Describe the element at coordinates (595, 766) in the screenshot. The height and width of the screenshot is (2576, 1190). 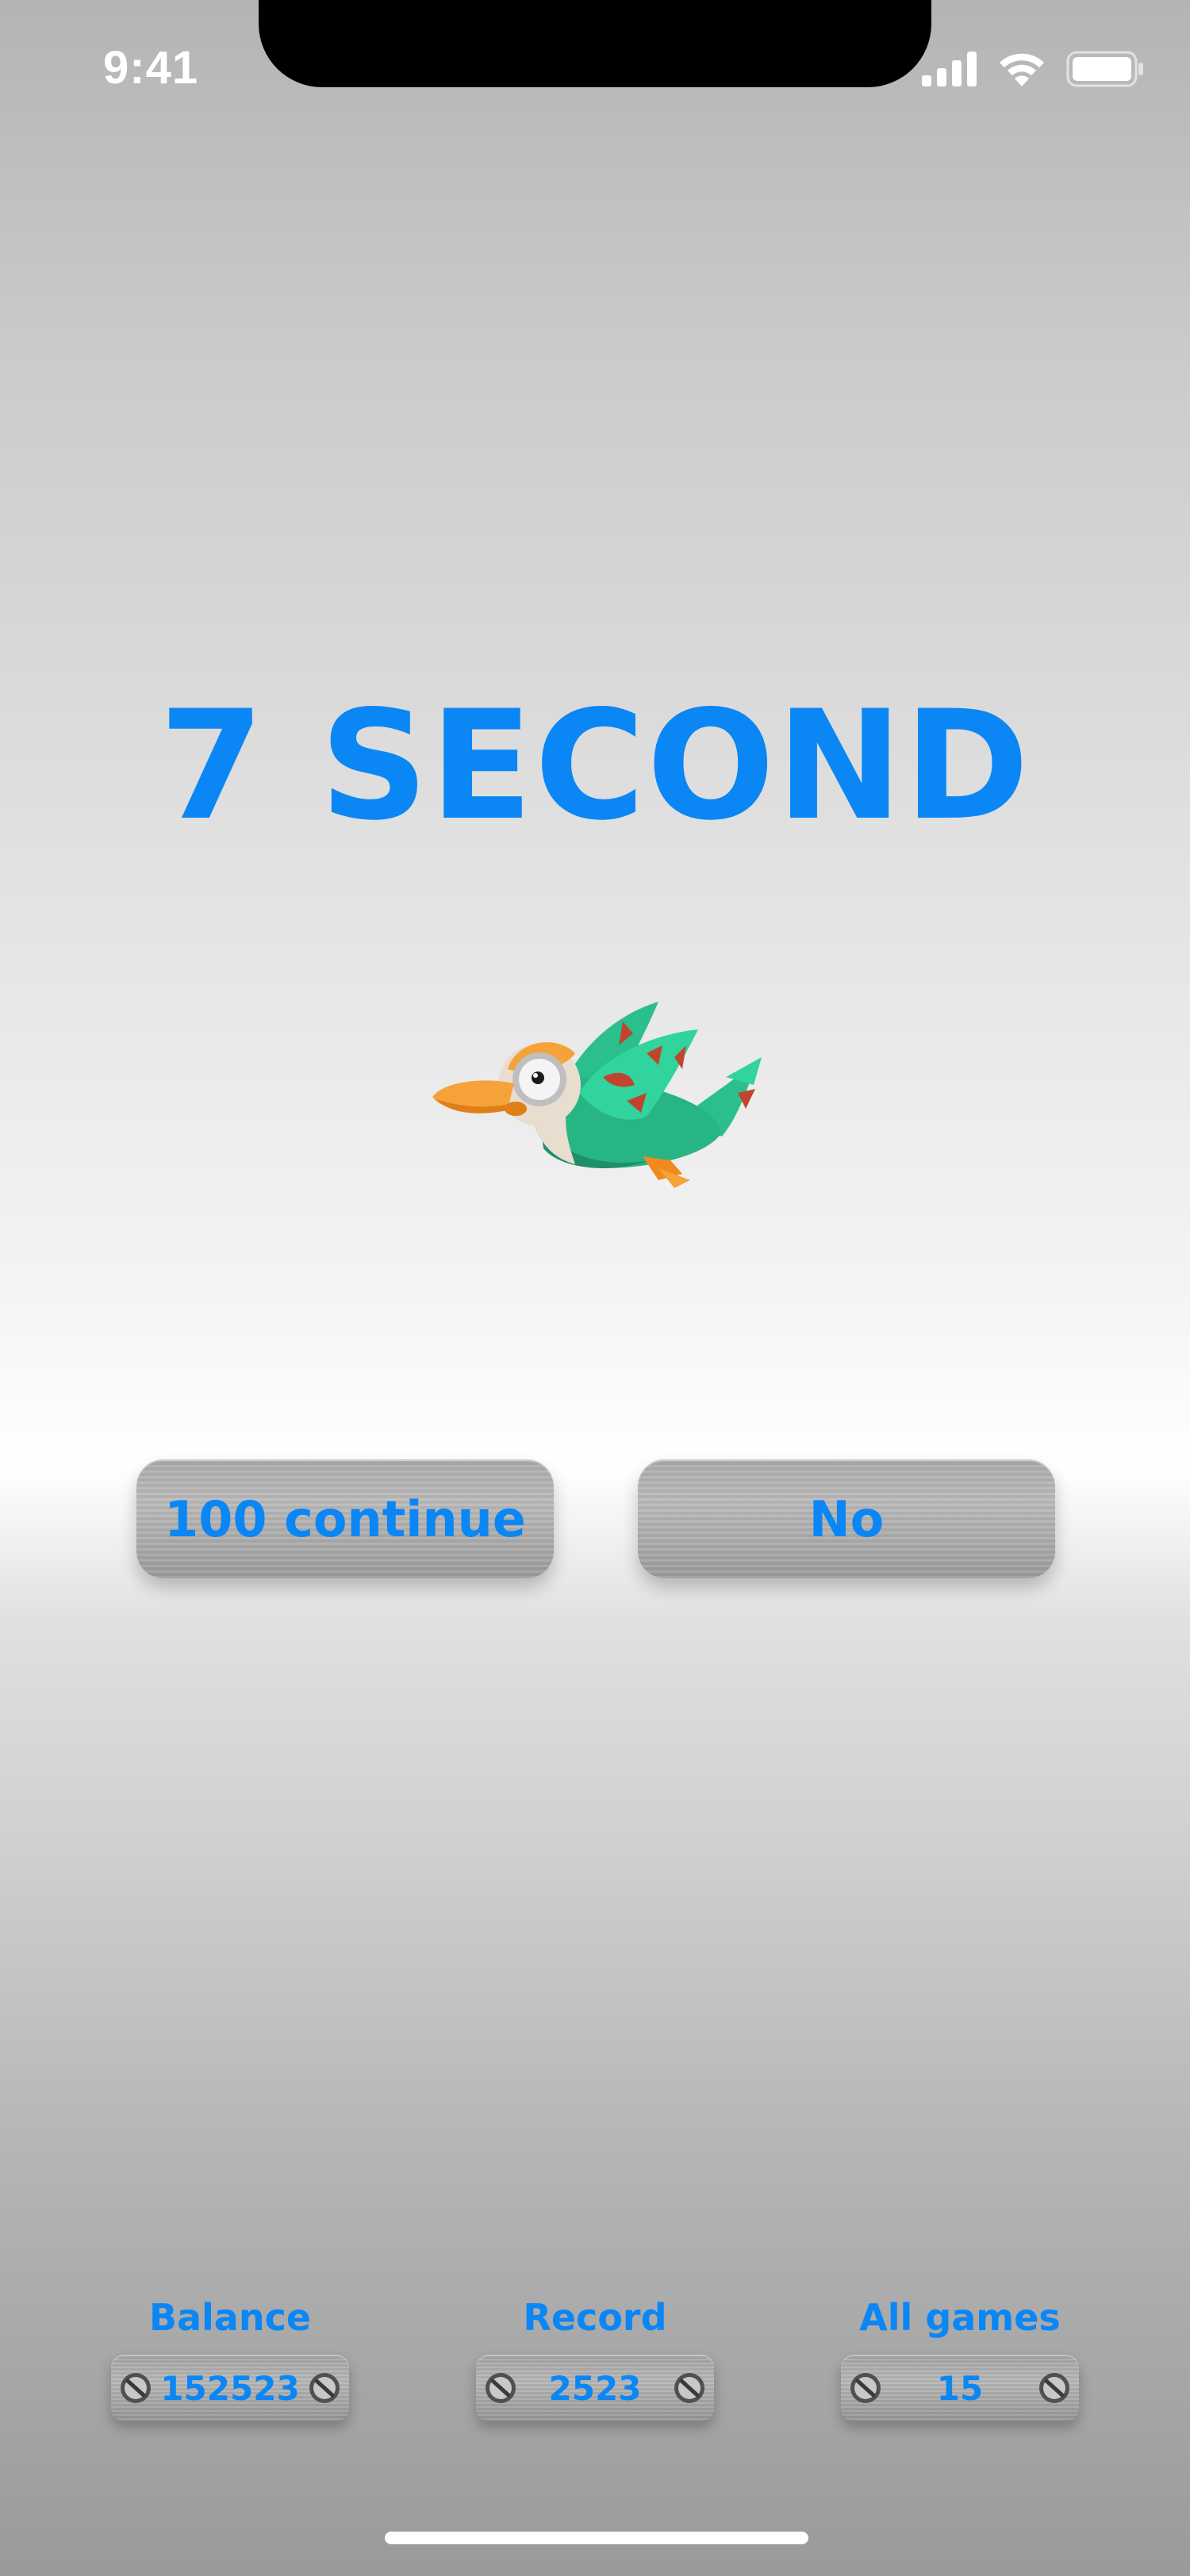
I see `countdown-text: 7 SECOND` at that location.